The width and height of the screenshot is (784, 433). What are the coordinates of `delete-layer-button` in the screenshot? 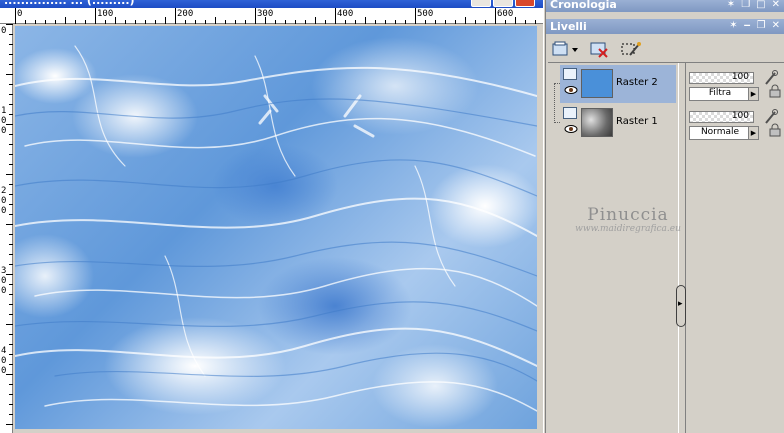 It's located at (600, 49).